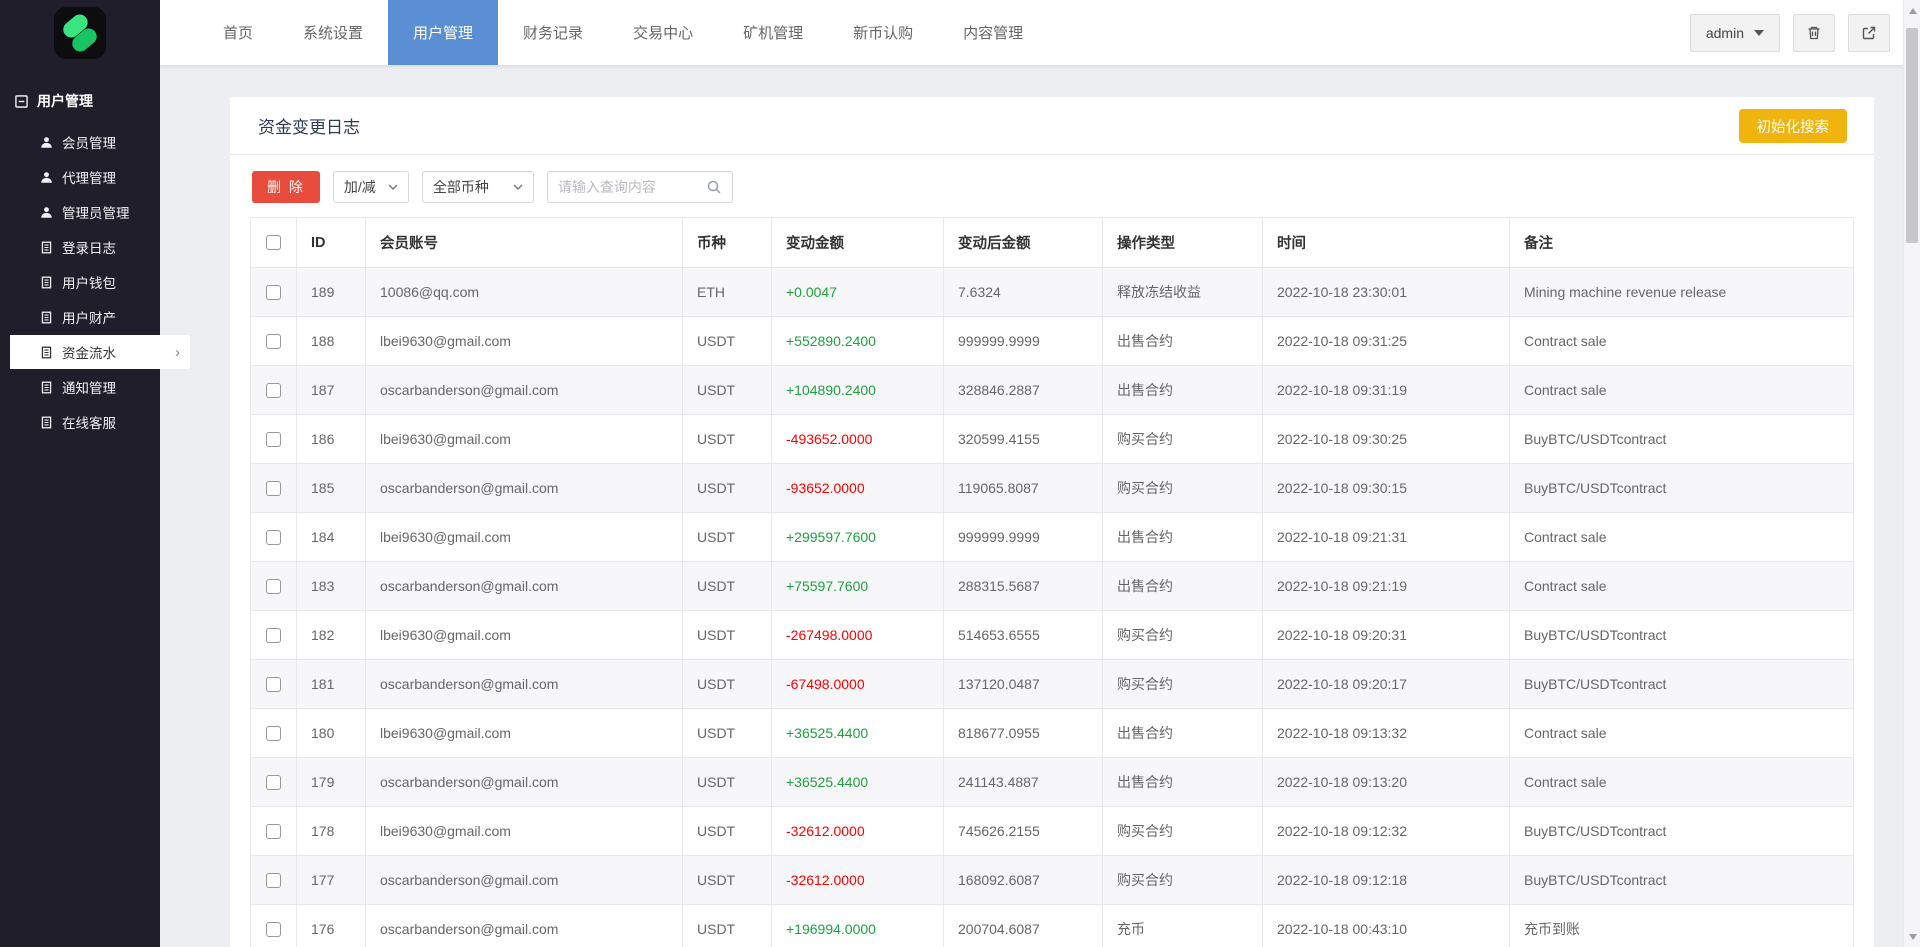  I want to click on cell-id: 177, so click(331, 880).